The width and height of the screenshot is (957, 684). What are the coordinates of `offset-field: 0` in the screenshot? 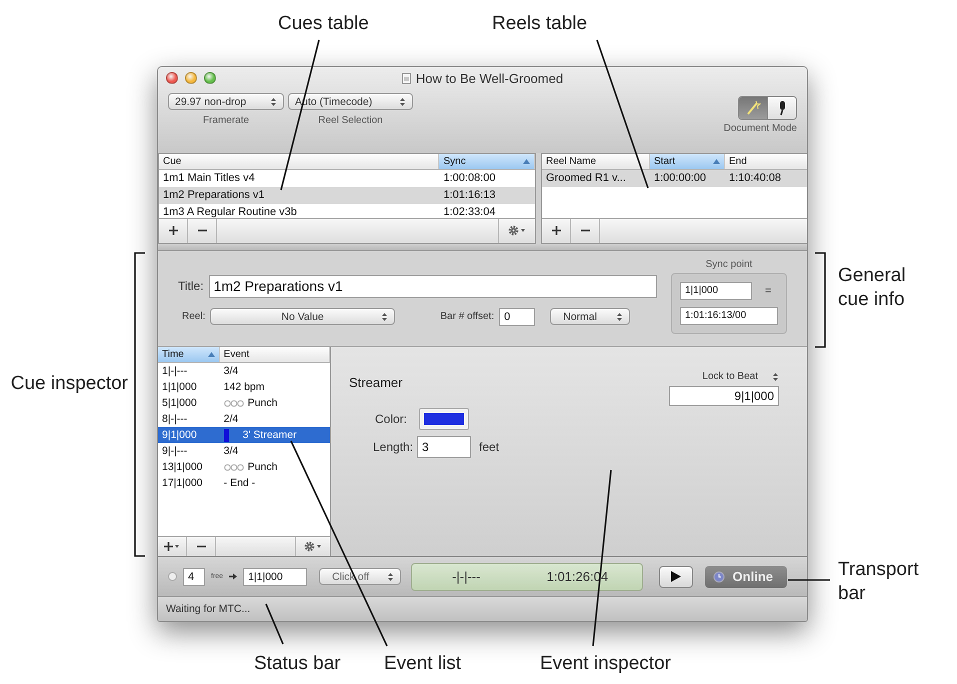 It's located at (517, 317).